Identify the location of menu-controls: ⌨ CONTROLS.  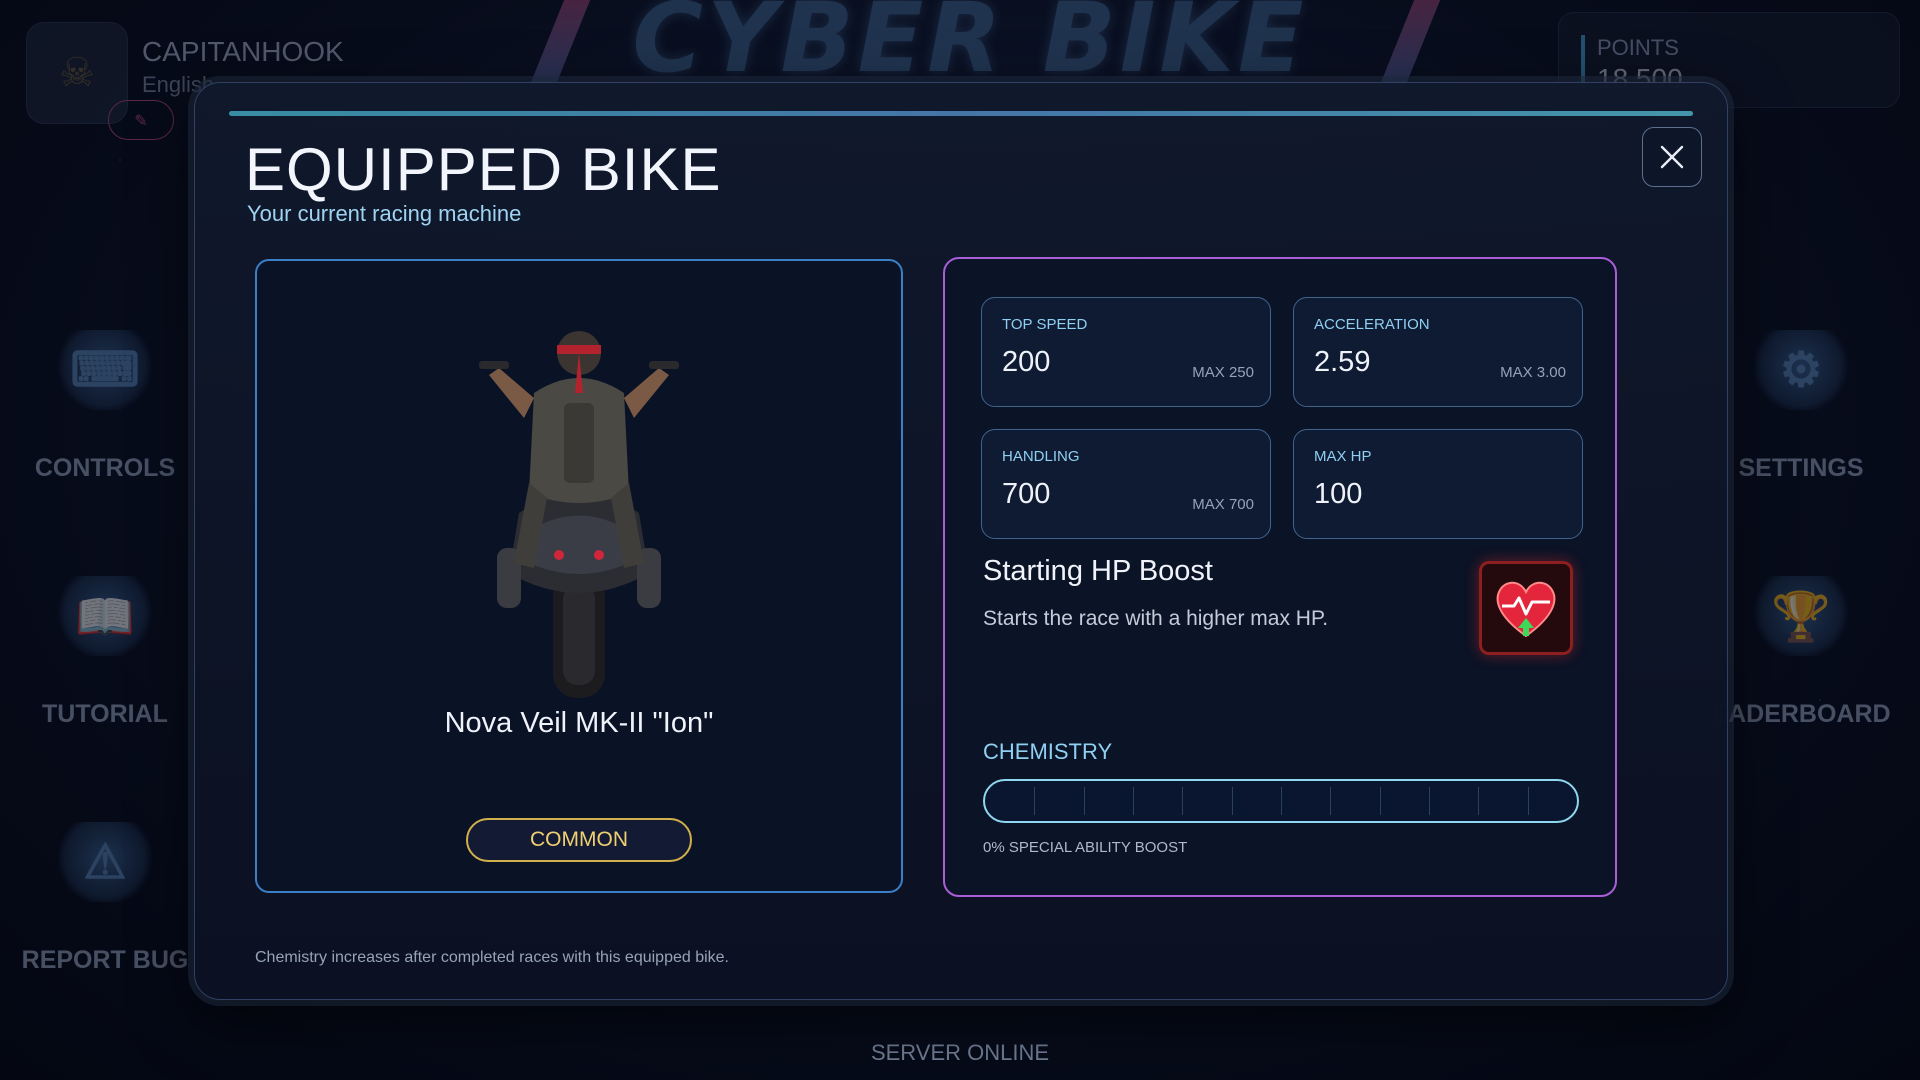
(105, 406).